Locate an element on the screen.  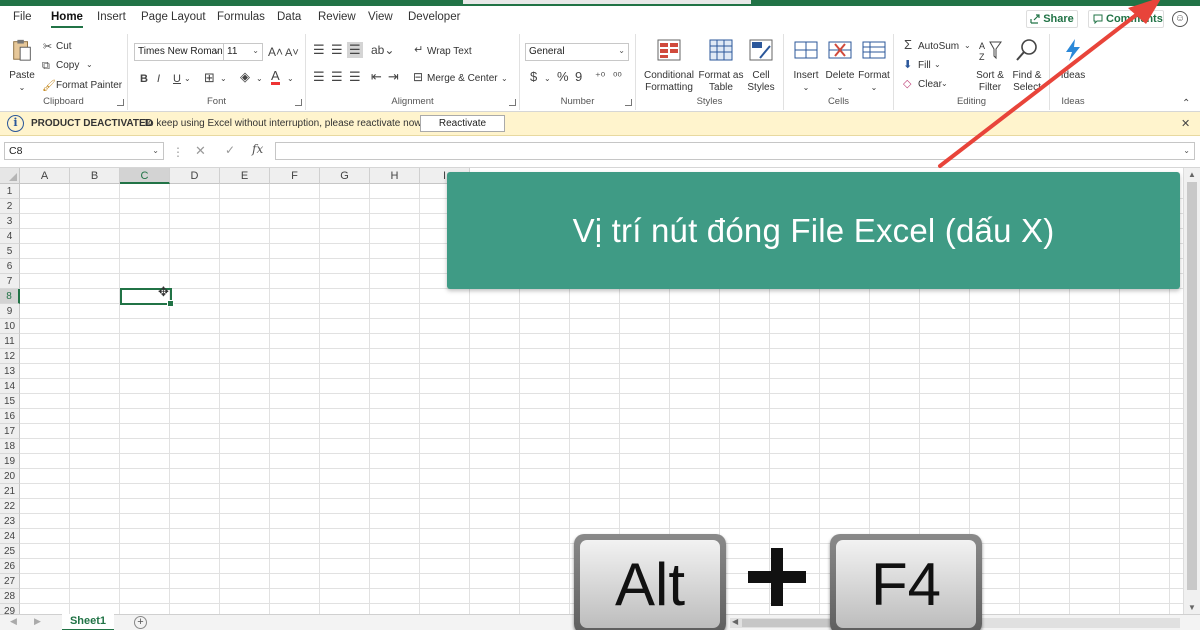
alt-key-label: Alt is located at coordinates (650, 584).